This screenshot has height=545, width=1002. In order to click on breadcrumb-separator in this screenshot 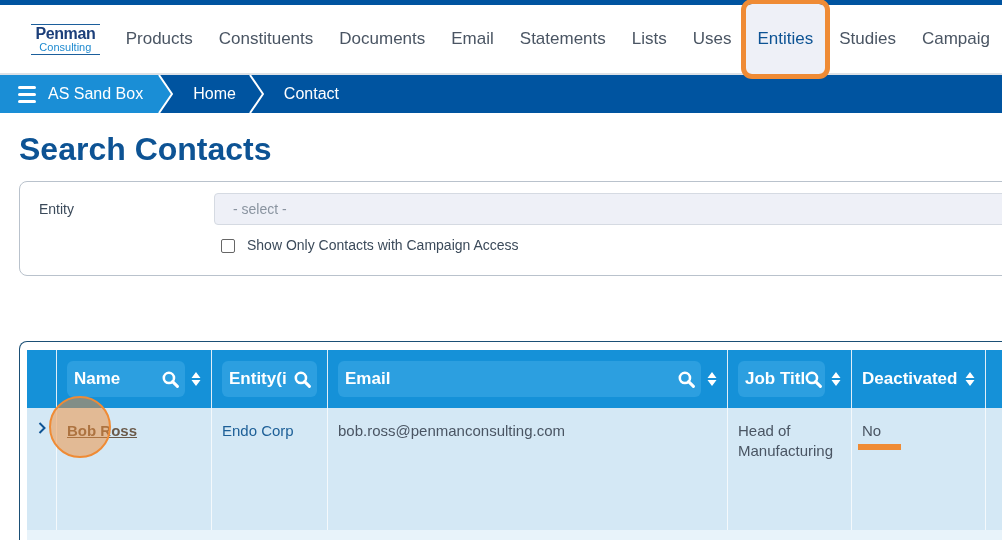, I will do `click(255, 94)`.